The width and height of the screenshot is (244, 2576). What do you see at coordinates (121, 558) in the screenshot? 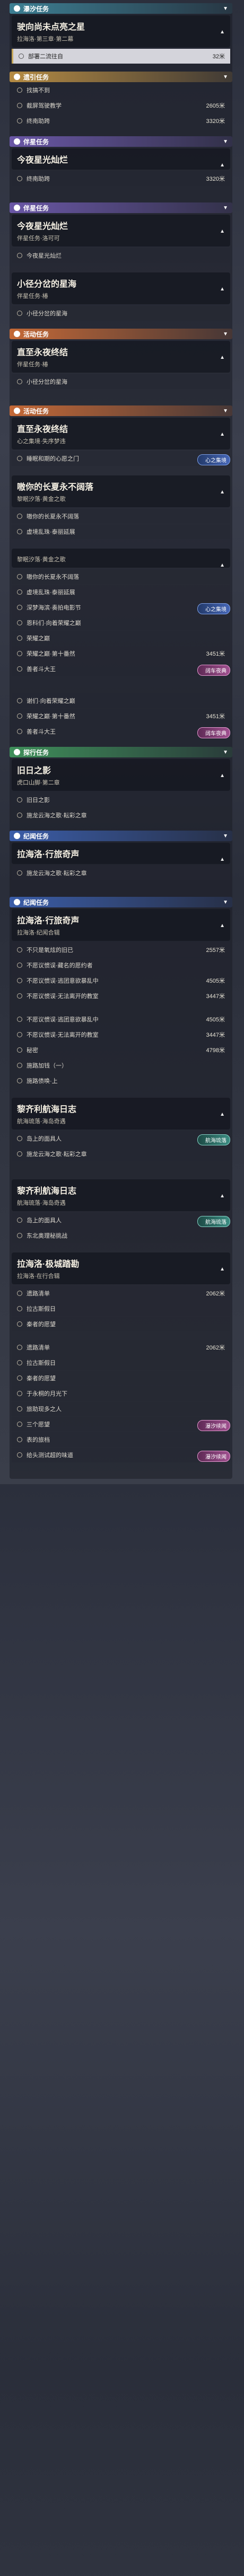
I see `quest-card: 黎眠汐落·黄金之歌 ▲` at bounding box center [121, 558].